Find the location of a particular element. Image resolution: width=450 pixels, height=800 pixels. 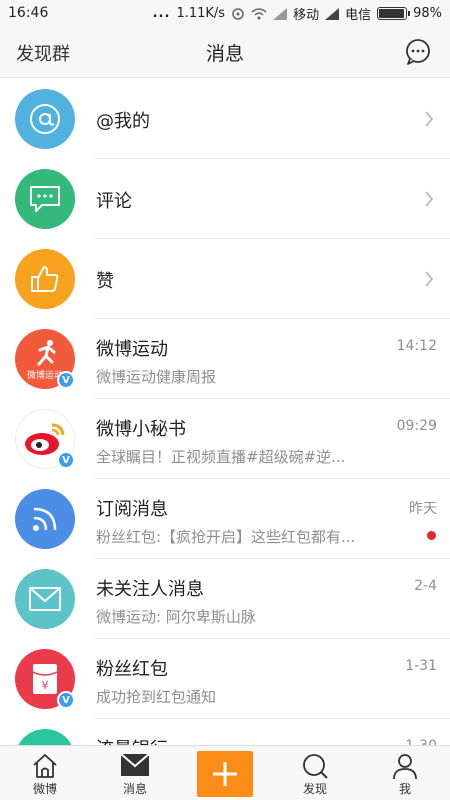

item-time: 昨天 is located at coordinates (423, 509).